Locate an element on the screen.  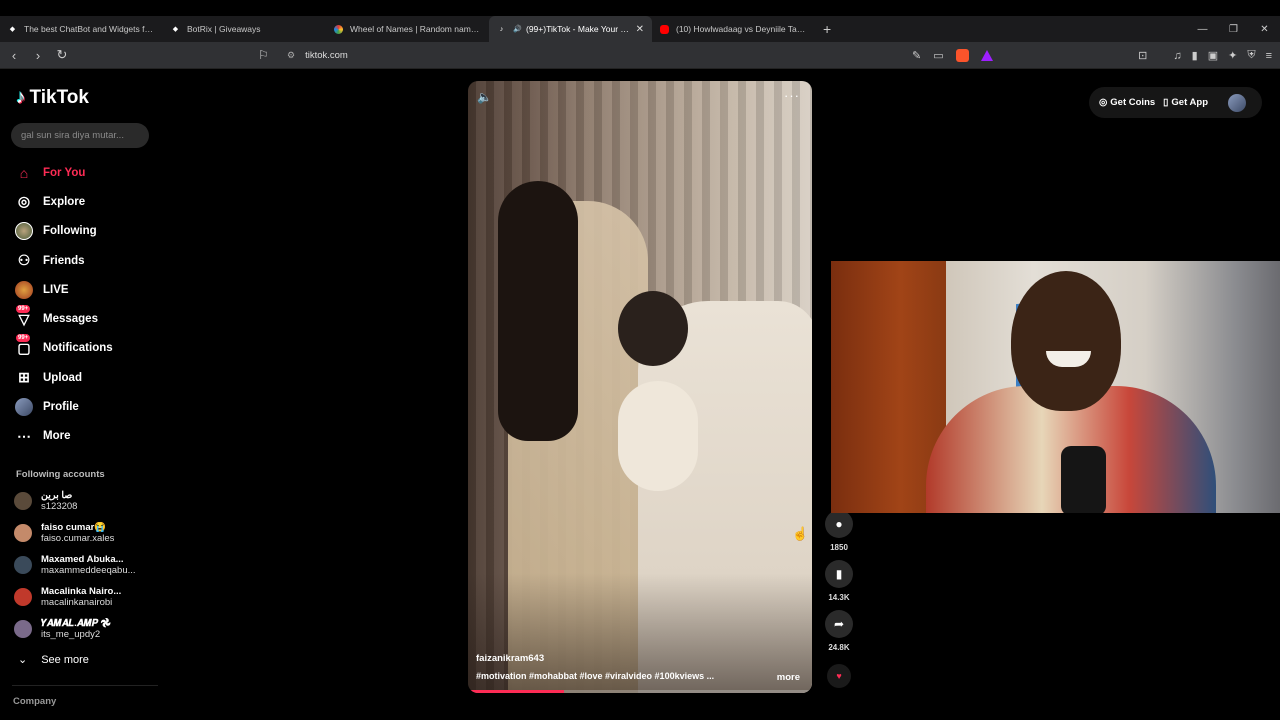
upload-icon: ⊞ is located at coordinates (24, 377).